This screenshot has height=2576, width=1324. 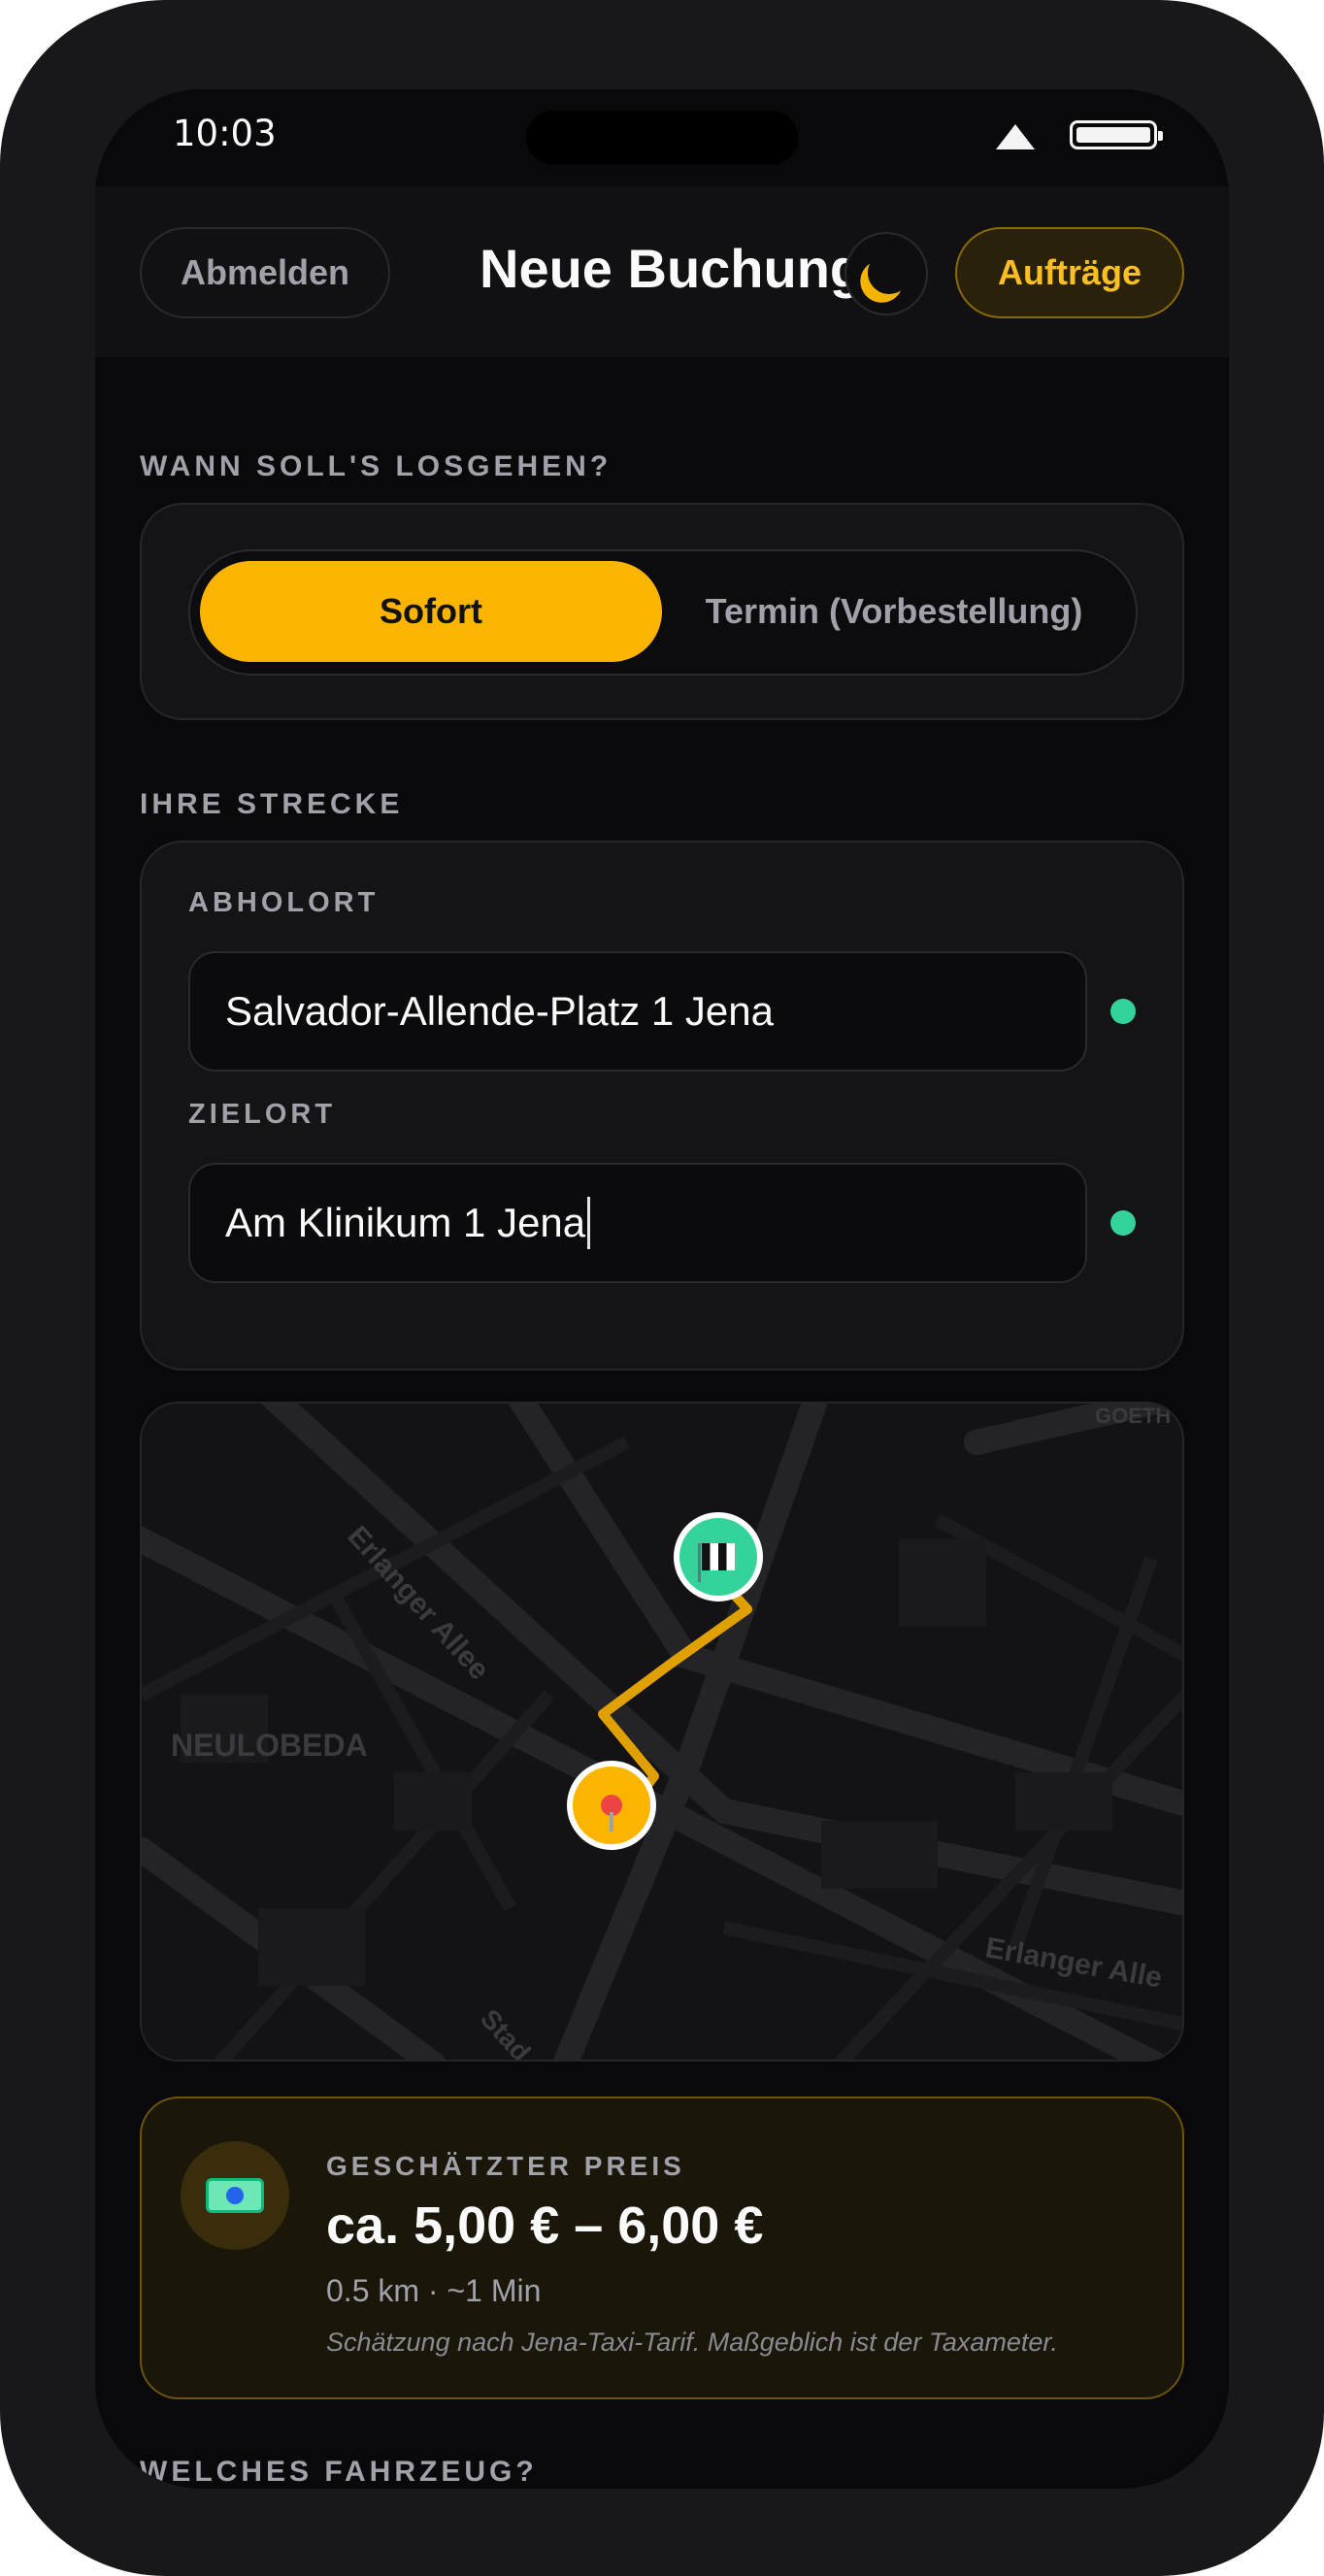 I want to click on status-bar: 10:03, so click(x=662, y=137).